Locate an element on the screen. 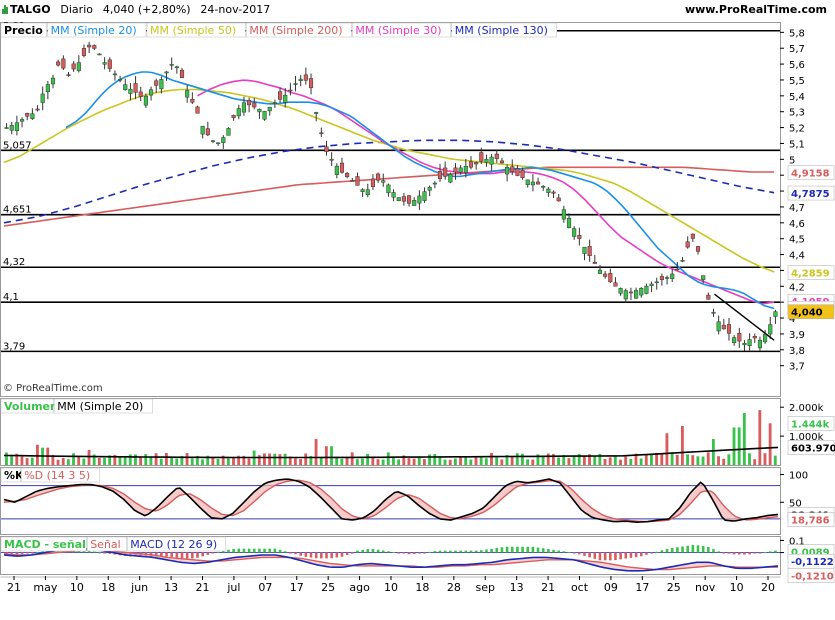  level-label: 4,32 is located at coordinates (14, 262).